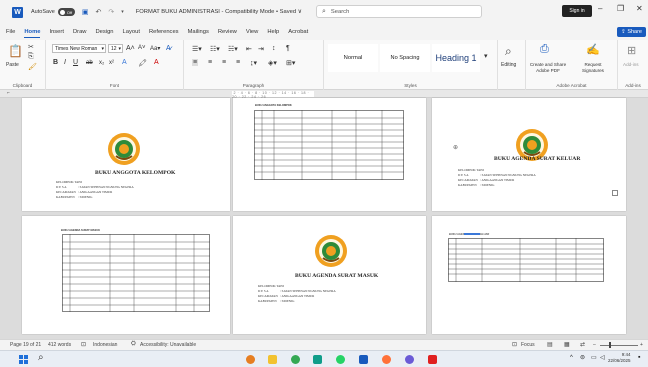 This screenshot has height=367, width=648. I want to click on tray-chevron-icon: ^, so click(571, 358).